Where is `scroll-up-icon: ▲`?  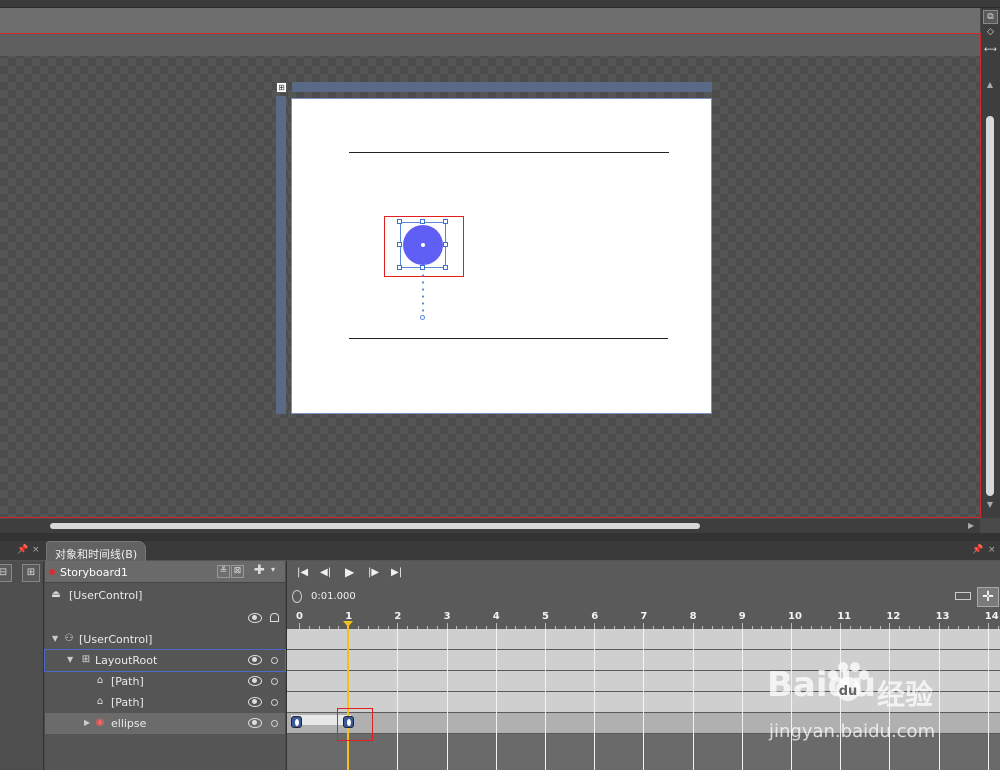 scroll-up-icon: ▲ is located at coordinates (990, 84).